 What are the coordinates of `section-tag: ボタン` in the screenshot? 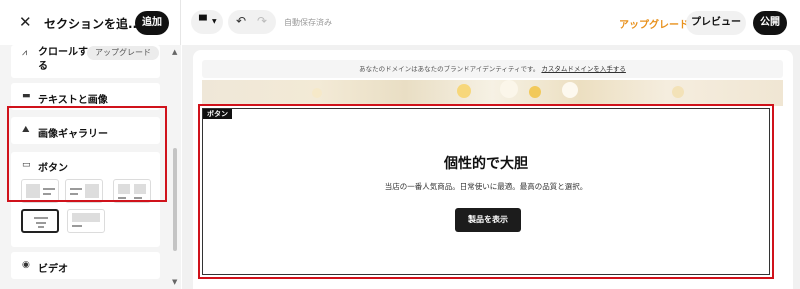 It's located at (217, 114).